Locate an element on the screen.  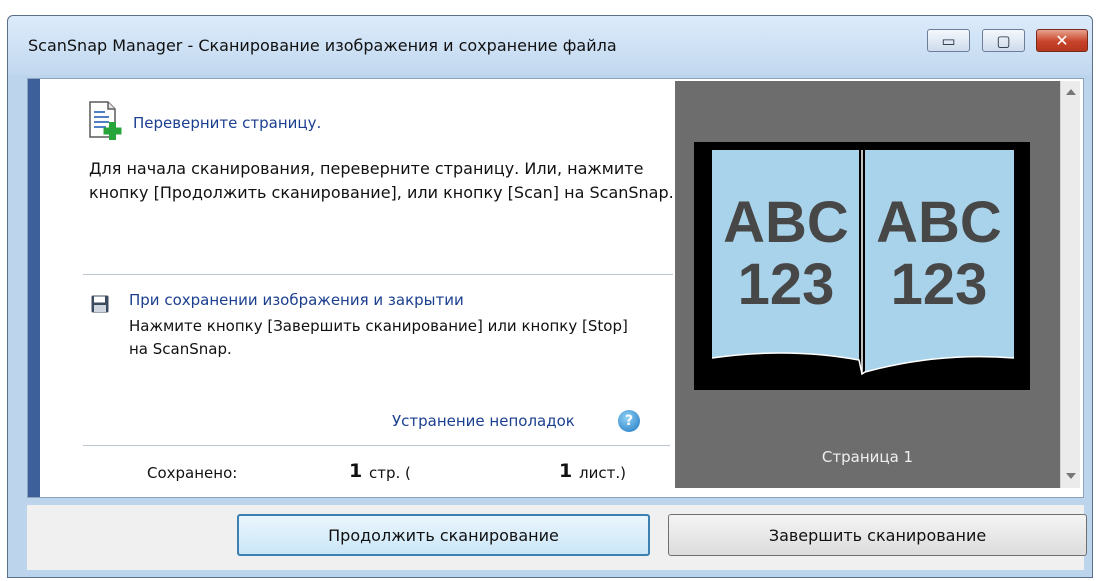
scroll-up-icon is located at coordinates (1071, 92).